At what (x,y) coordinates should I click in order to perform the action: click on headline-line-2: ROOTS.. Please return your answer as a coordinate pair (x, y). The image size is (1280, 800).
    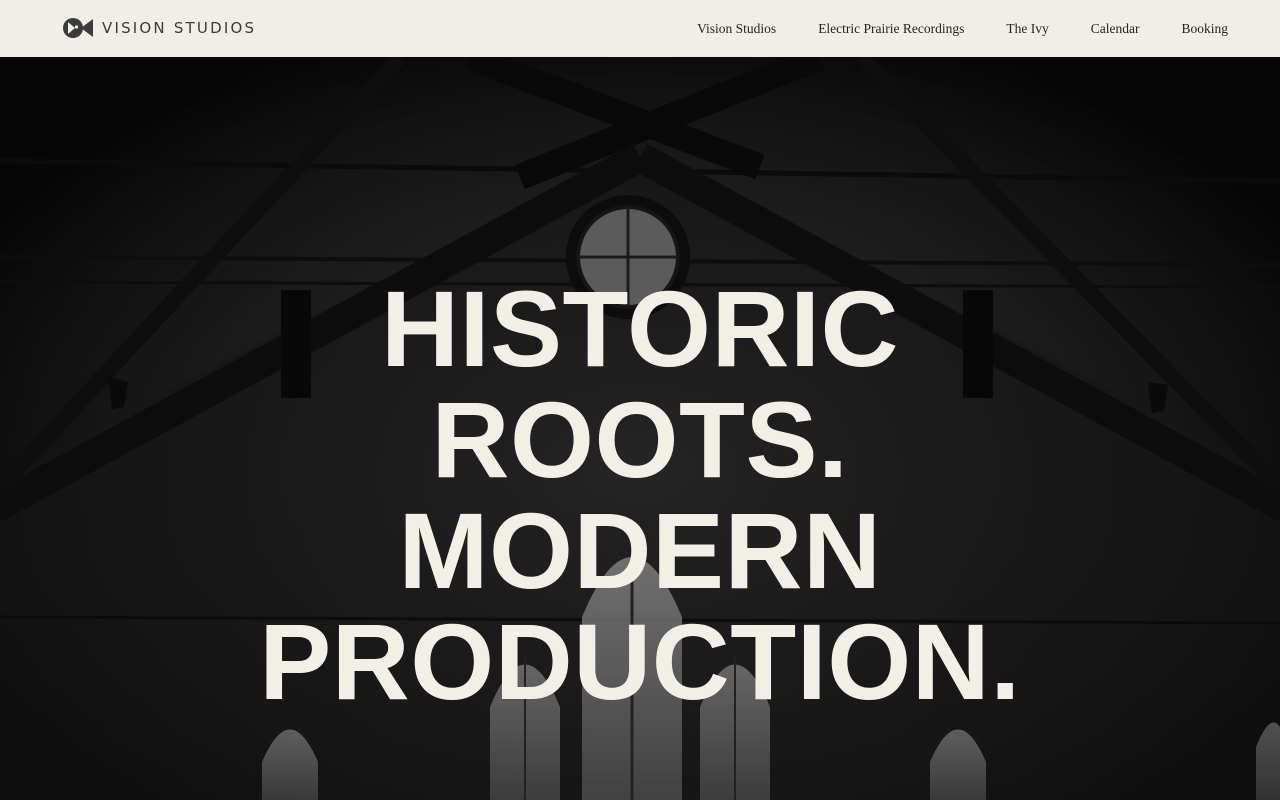
    Looking at the image, I should click on (640, 439).